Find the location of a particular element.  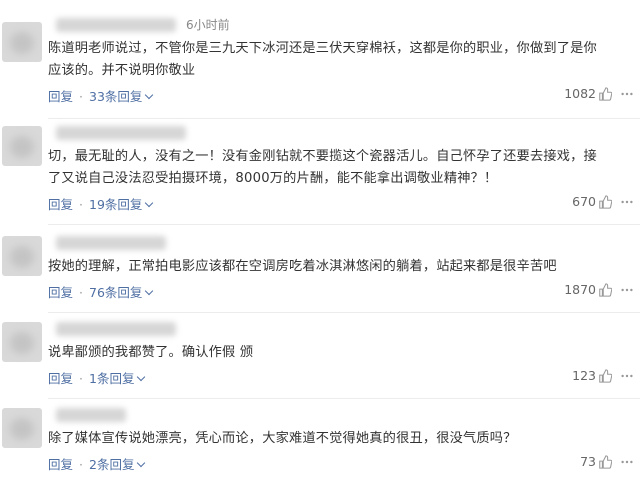

comment-actions: 回复 · 76条回复 is located at coordinates (101, 291).